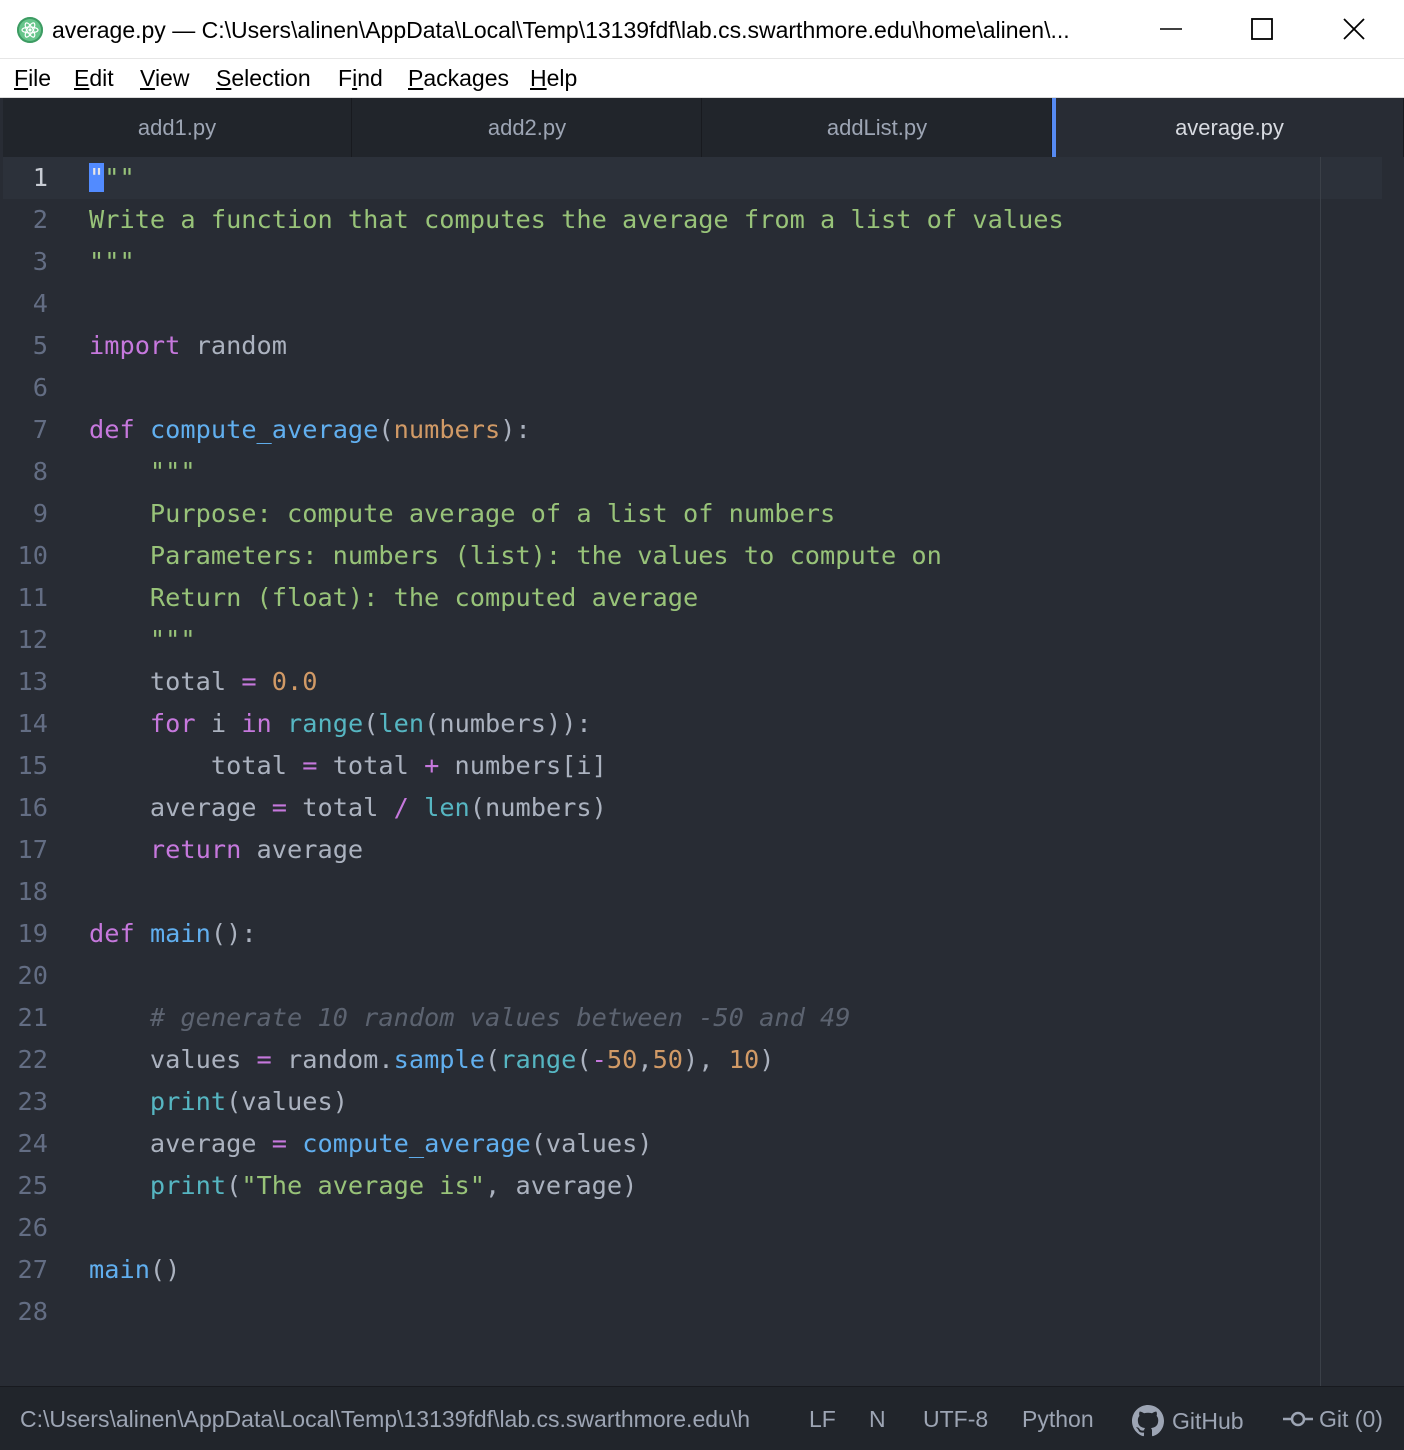 The image size is (1404, 1450). I want to click on line-number: 21, so click(32, 1017).